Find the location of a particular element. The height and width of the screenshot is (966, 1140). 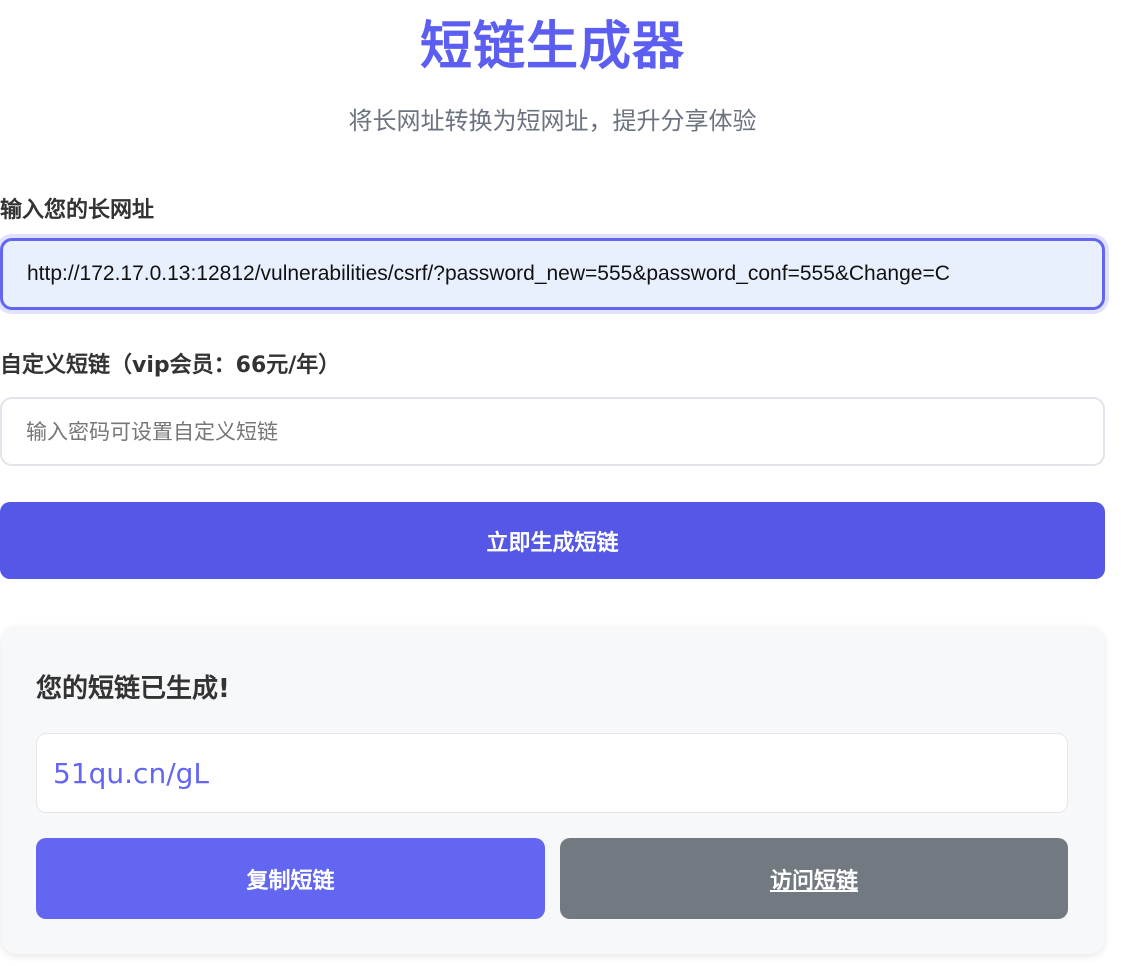

page-title: 短链生成器 is located at coordinates (552, 47).